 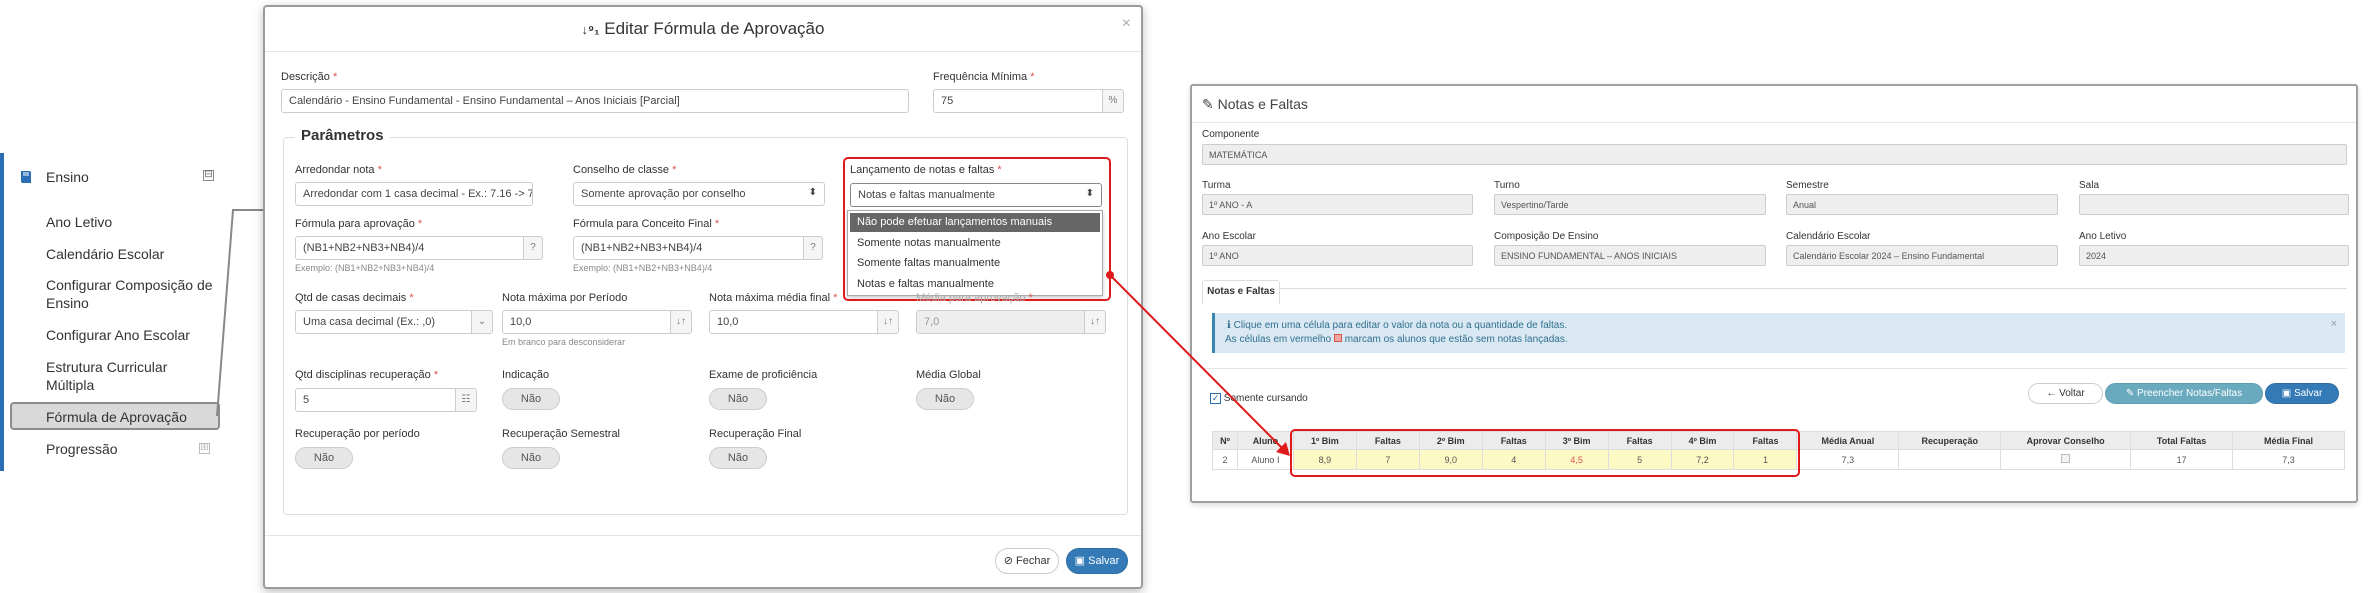 I want to click on ano-escolar-input: 1º ANO, so click(x=1337, y=255).